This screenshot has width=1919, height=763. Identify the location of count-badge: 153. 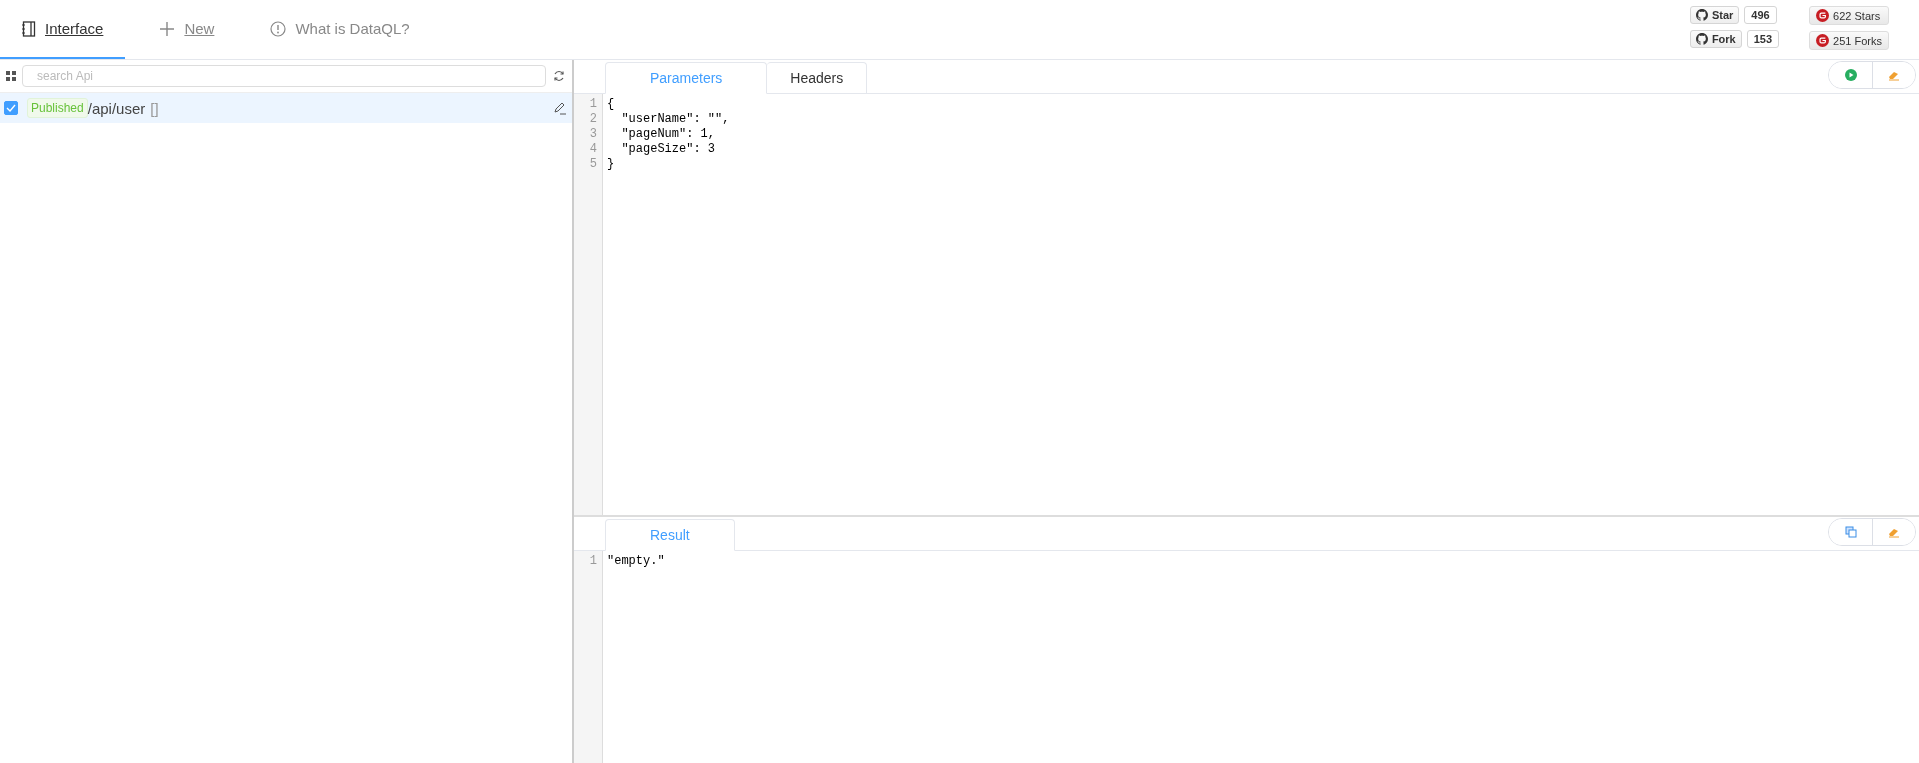
(1763, 39).